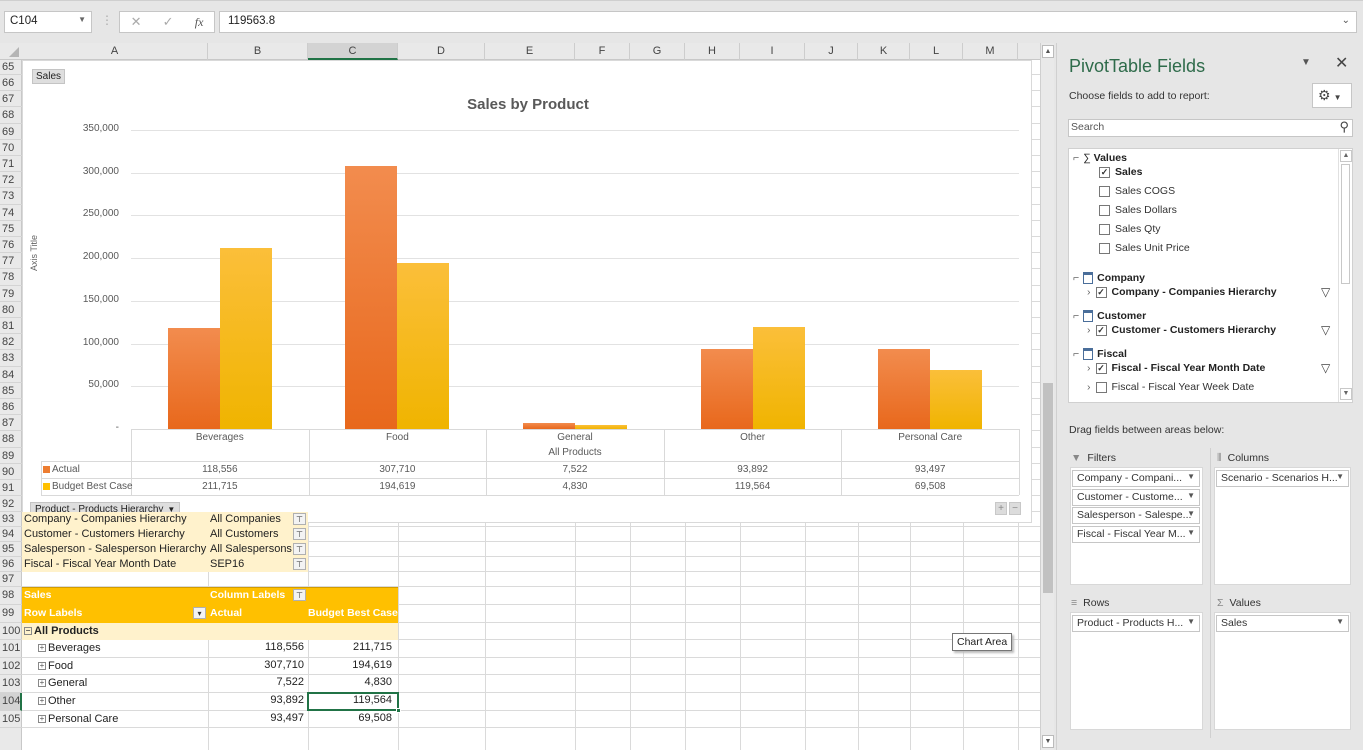 This screenshot has width=1363, height=750. I want to click on pivot-row-label: + Beverages, so click(69, 648).